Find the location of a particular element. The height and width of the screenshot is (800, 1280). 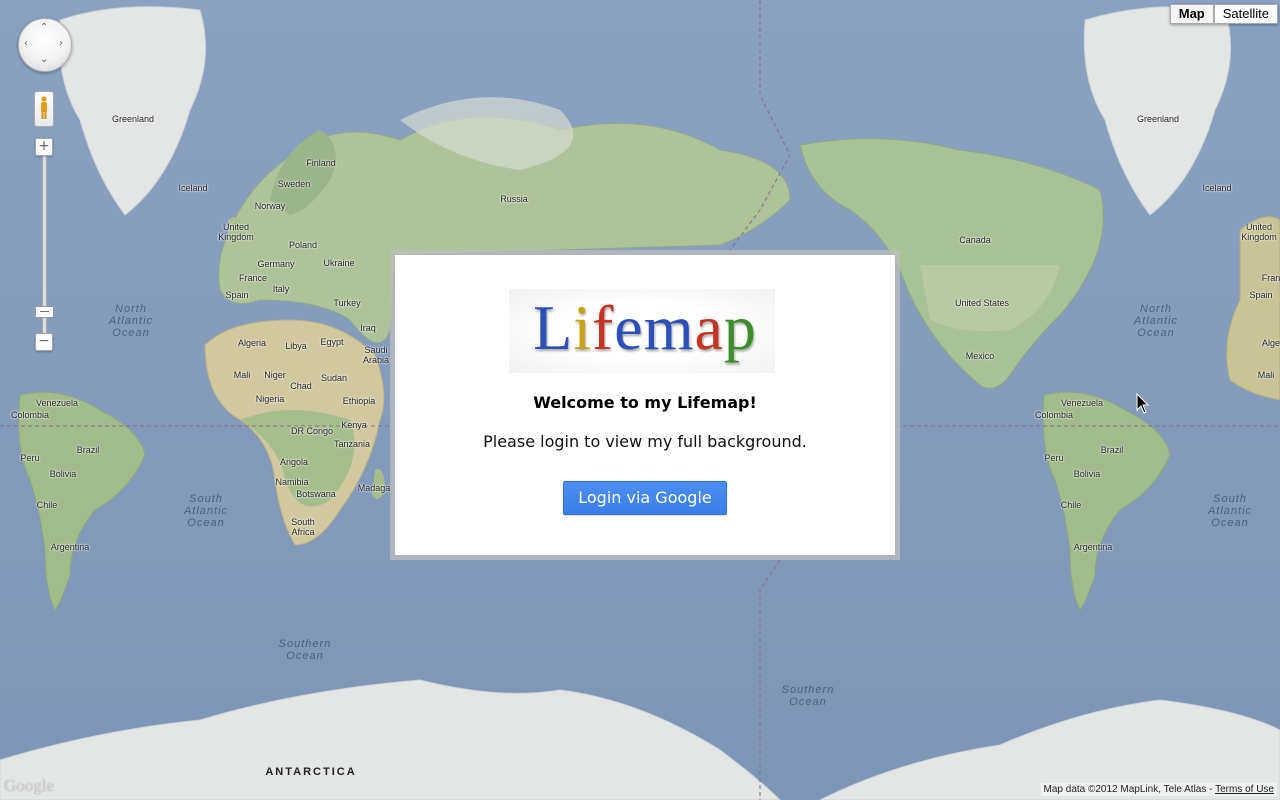

country-label: Ethiopia is located at coordinates (359, 401).